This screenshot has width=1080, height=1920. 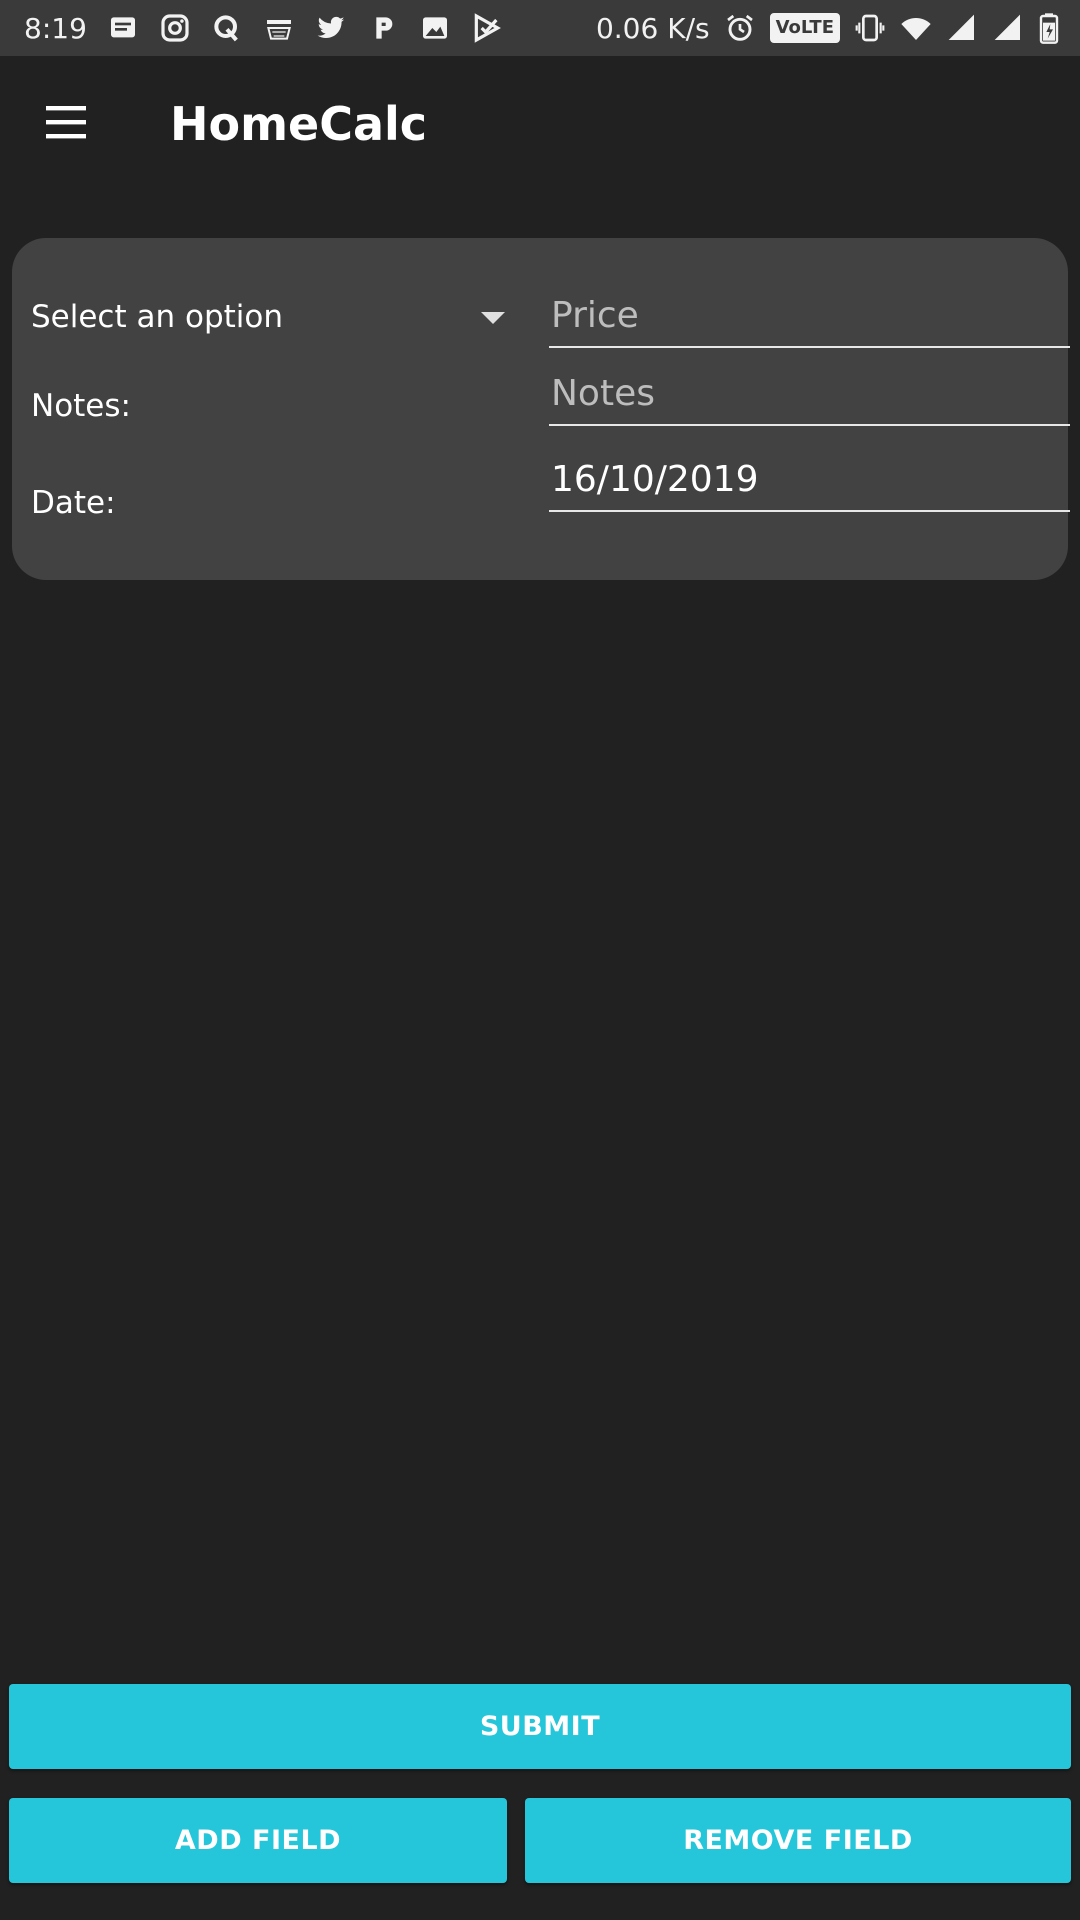 What do you see at coordinates (809, 394) in the screenshot?
I see `notes-input` at bounding box center [809, 394].